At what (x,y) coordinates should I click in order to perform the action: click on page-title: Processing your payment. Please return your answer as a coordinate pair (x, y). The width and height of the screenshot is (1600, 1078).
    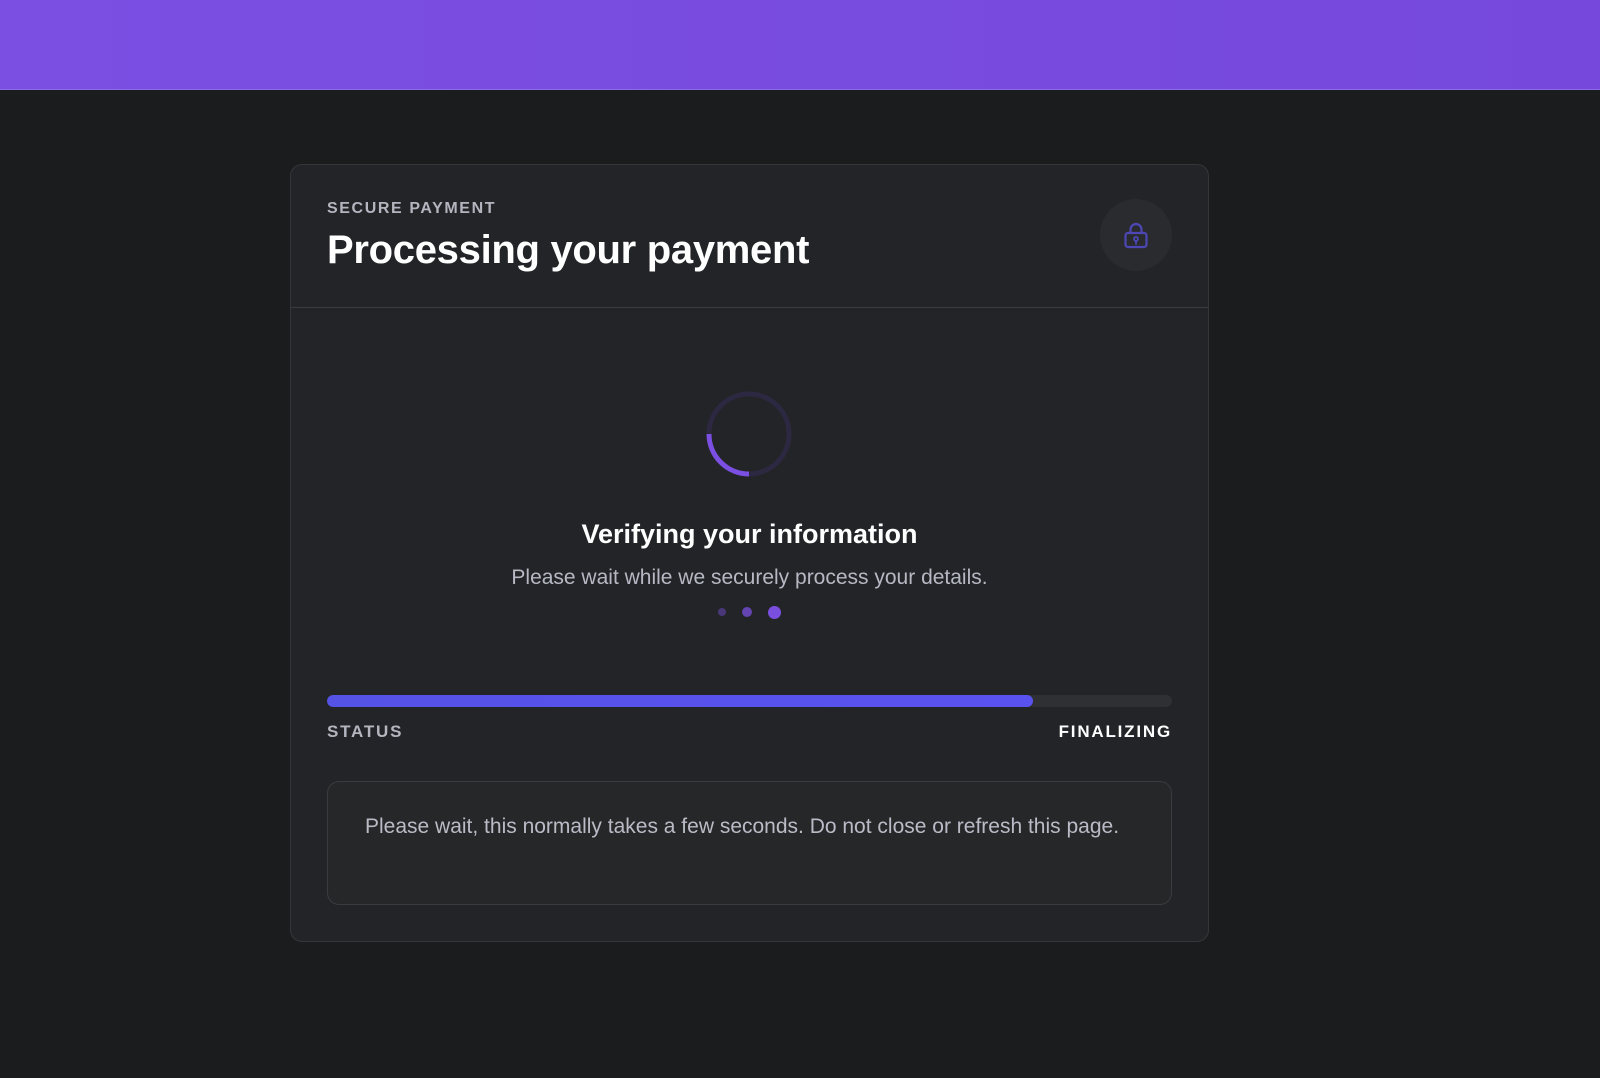
    Looking at the image, I should click on (568, 250).